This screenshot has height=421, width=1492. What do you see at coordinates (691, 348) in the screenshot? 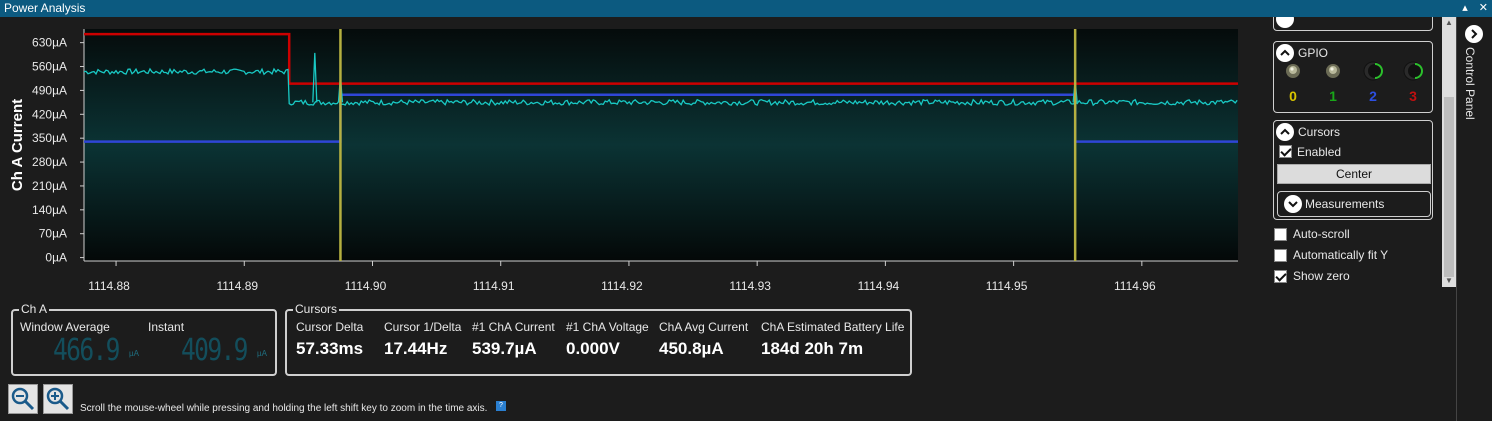
I see `cha-avg-current-value: 450.8µA` at bounding box center [691, 348].